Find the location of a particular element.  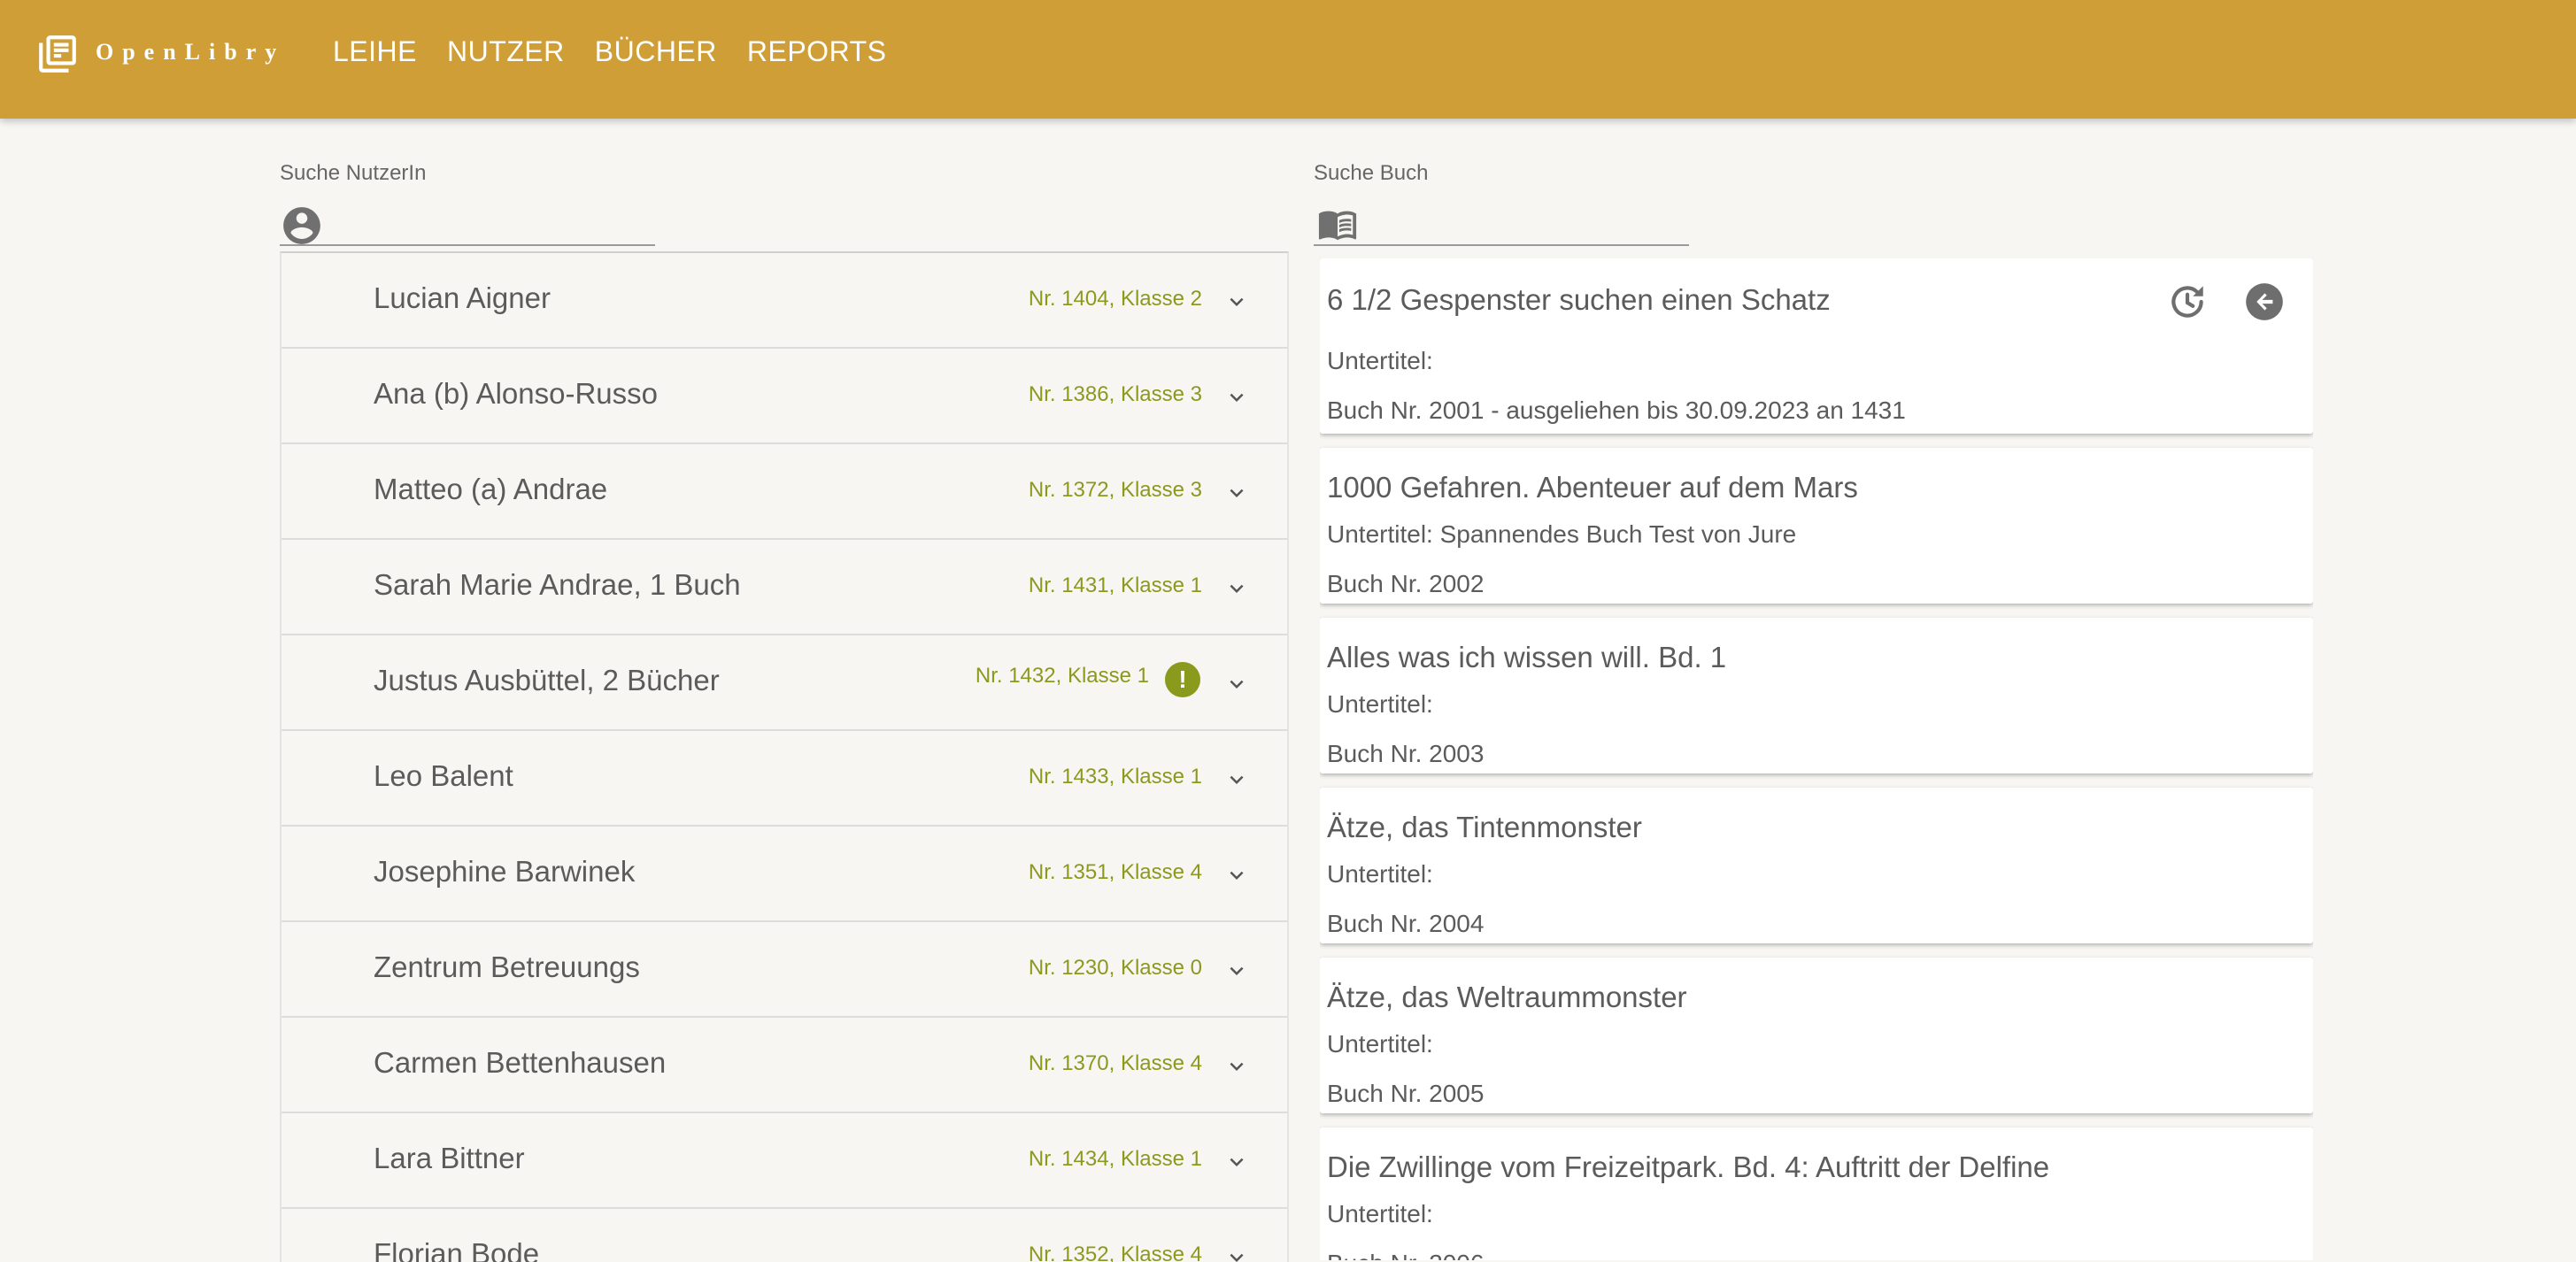

book-search-label: Suche Buch is located at coordinates (1371, 173).